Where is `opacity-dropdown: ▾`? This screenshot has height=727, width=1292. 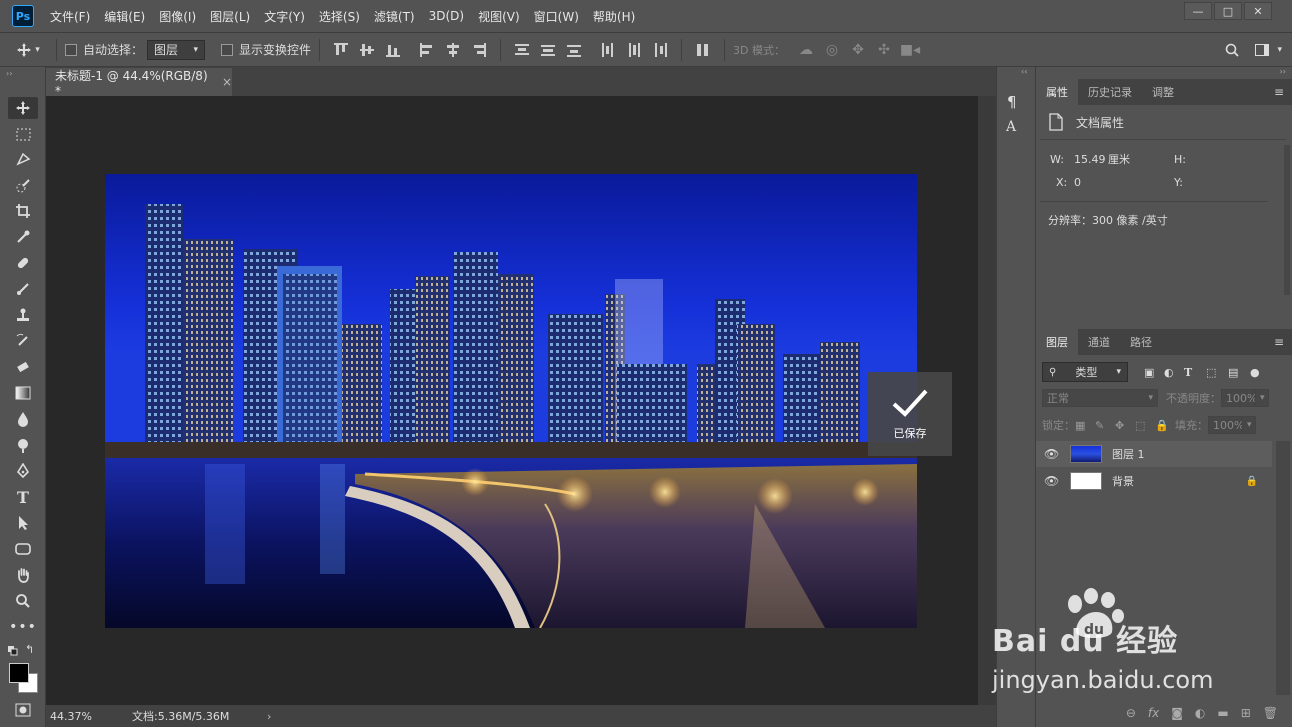 opacity-dropdown: ▾ is located at coordinates (1262, 398).